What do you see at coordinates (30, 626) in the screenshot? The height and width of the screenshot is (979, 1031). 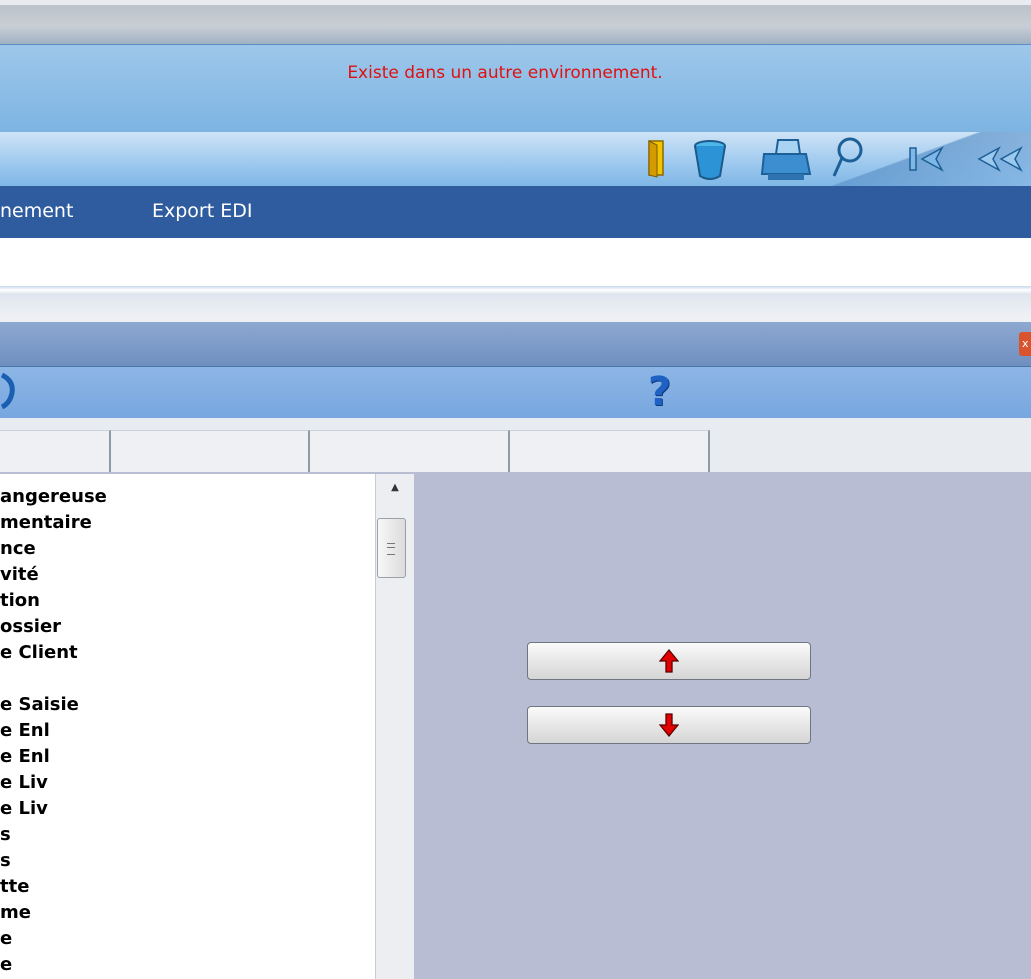 I see `list-item: ossier` at bounding box center [30, 626].